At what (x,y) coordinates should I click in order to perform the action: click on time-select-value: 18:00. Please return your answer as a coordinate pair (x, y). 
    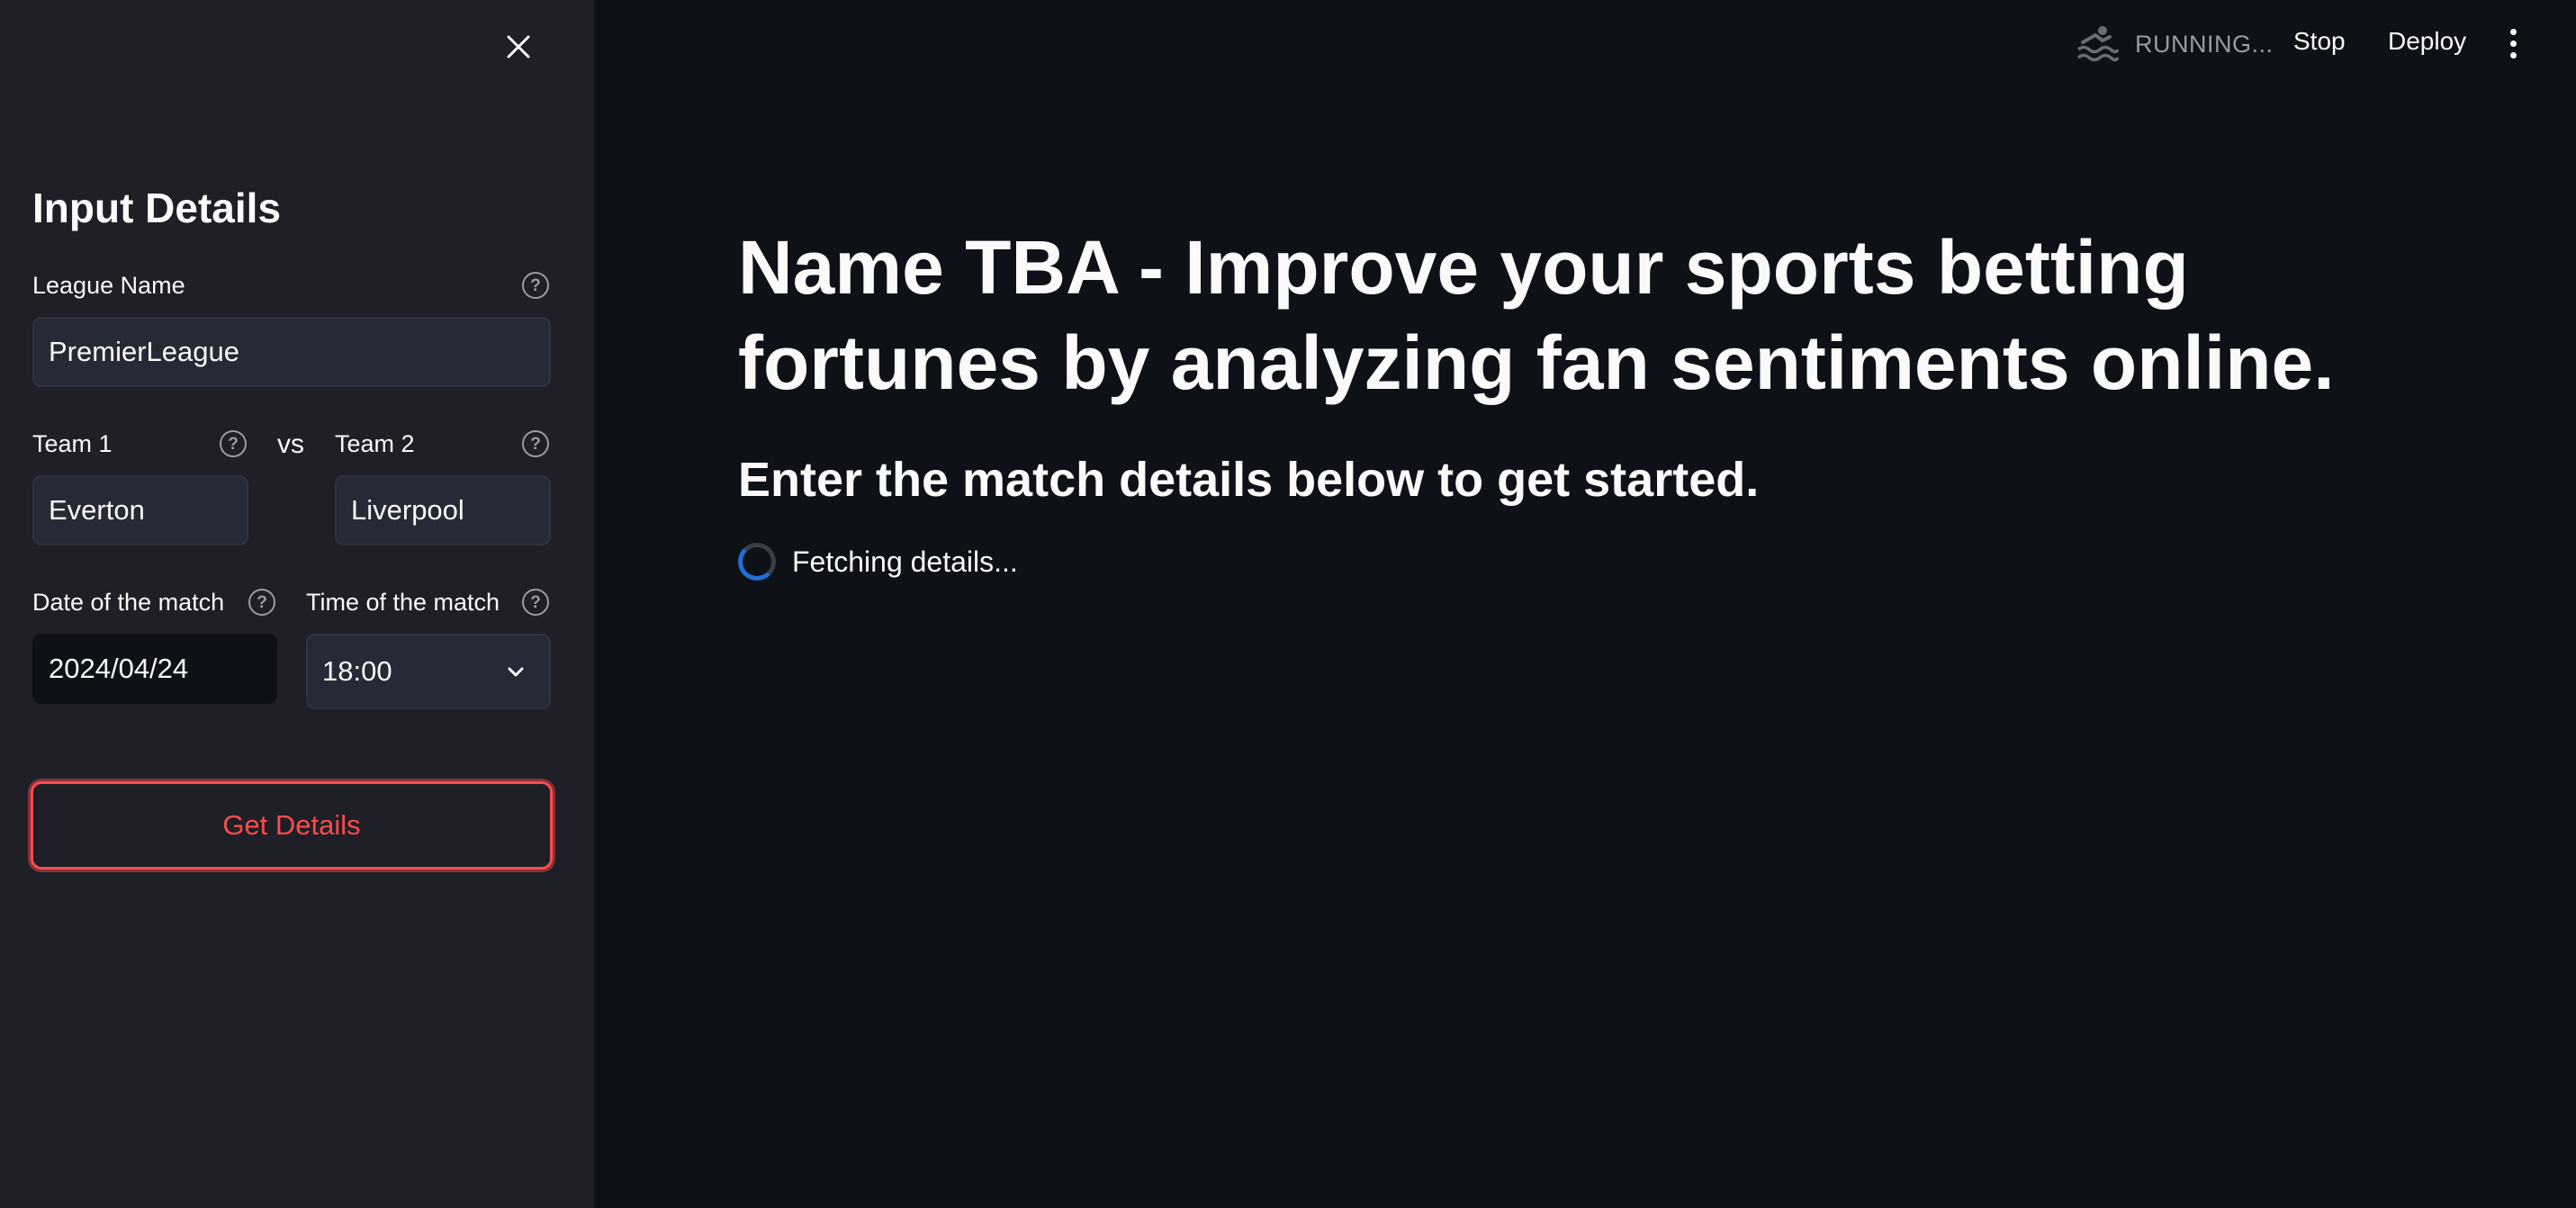
    Looking at the image, I should click on (357, 671).